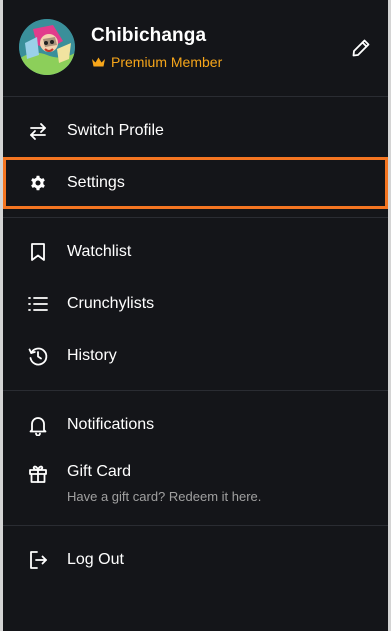  What do you see at coordinates (38, 183) in the screenshot?
I see `gear-icon` at bounding box center [38, 183].